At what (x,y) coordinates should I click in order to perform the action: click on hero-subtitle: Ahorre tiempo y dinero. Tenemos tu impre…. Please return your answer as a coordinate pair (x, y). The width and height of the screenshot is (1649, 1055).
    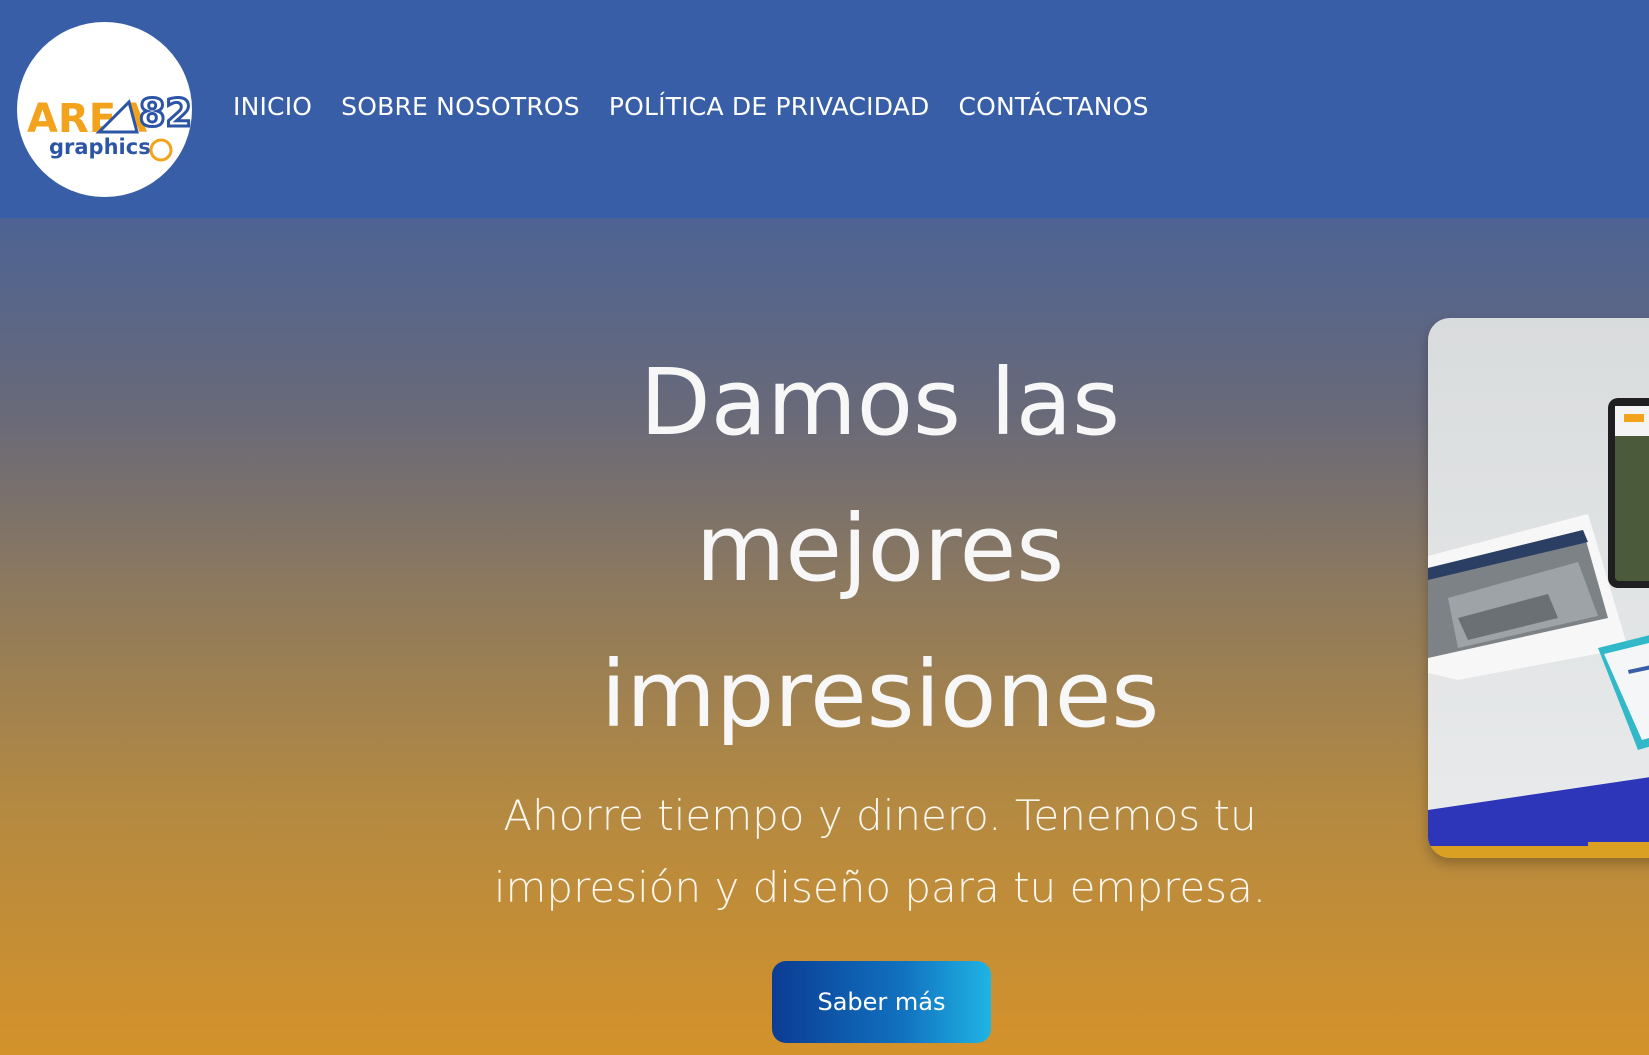
    Looking at the image, I should click on (880, 852).